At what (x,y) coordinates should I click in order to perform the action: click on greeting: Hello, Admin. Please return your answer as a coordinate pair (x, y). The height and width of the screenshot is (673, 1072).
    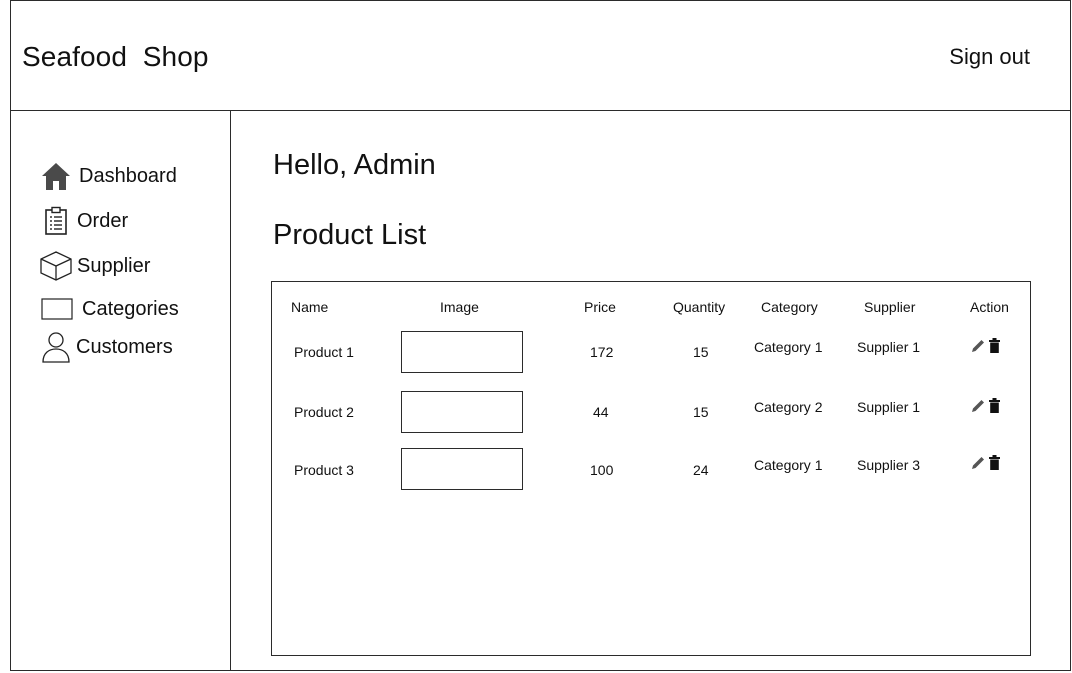
    Looking at the image, I should click on (354, 165).